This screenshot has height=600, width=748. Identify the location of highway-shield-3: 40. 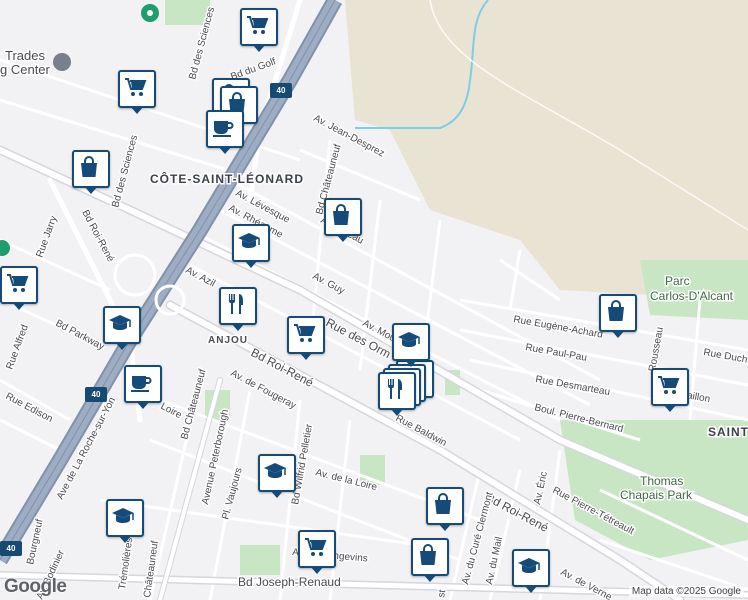
(11, 548).